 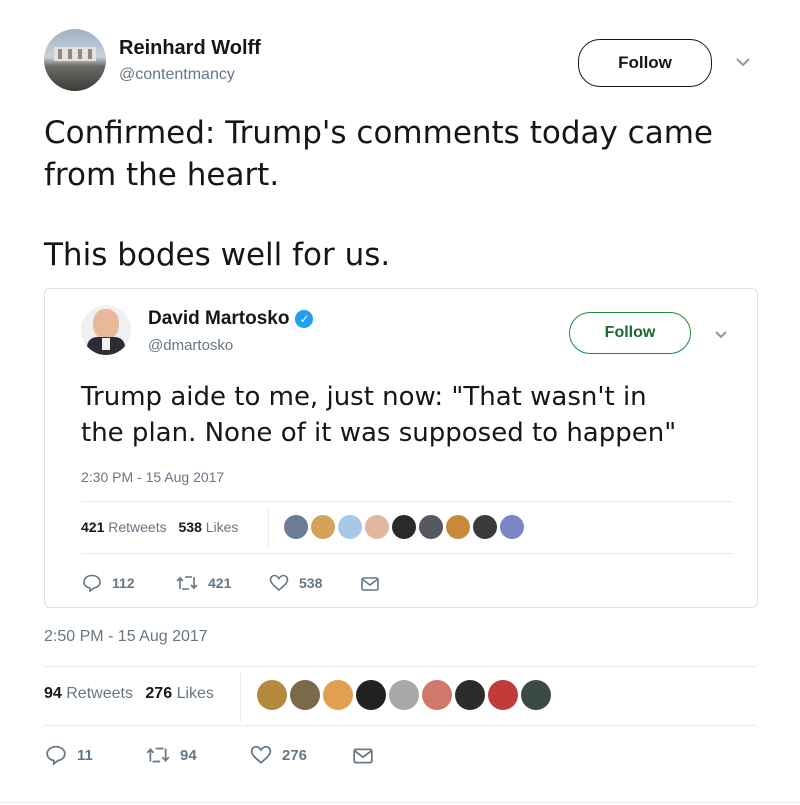 What do you see at coordinates (203, 583) in the screenshot?
I see `quoted-retweet-action: 421` at bounding box center [203, 583].